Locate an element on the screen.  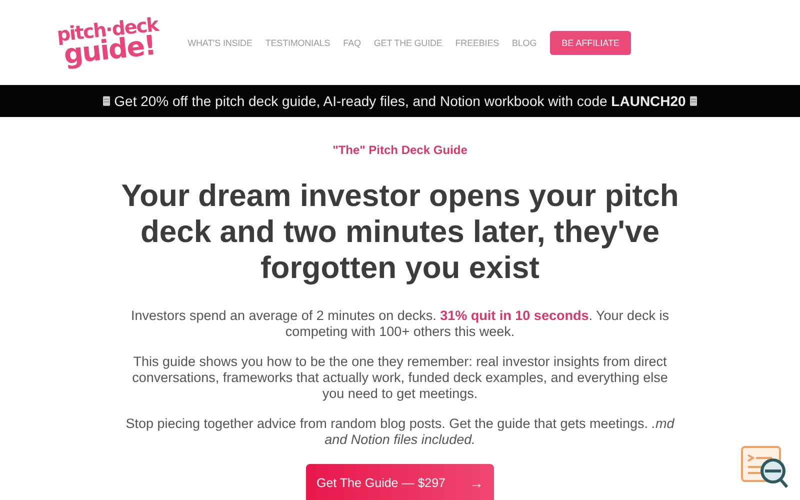
get-guide-button: Get The Guide — $297 → is located at coordinates (400, 482).